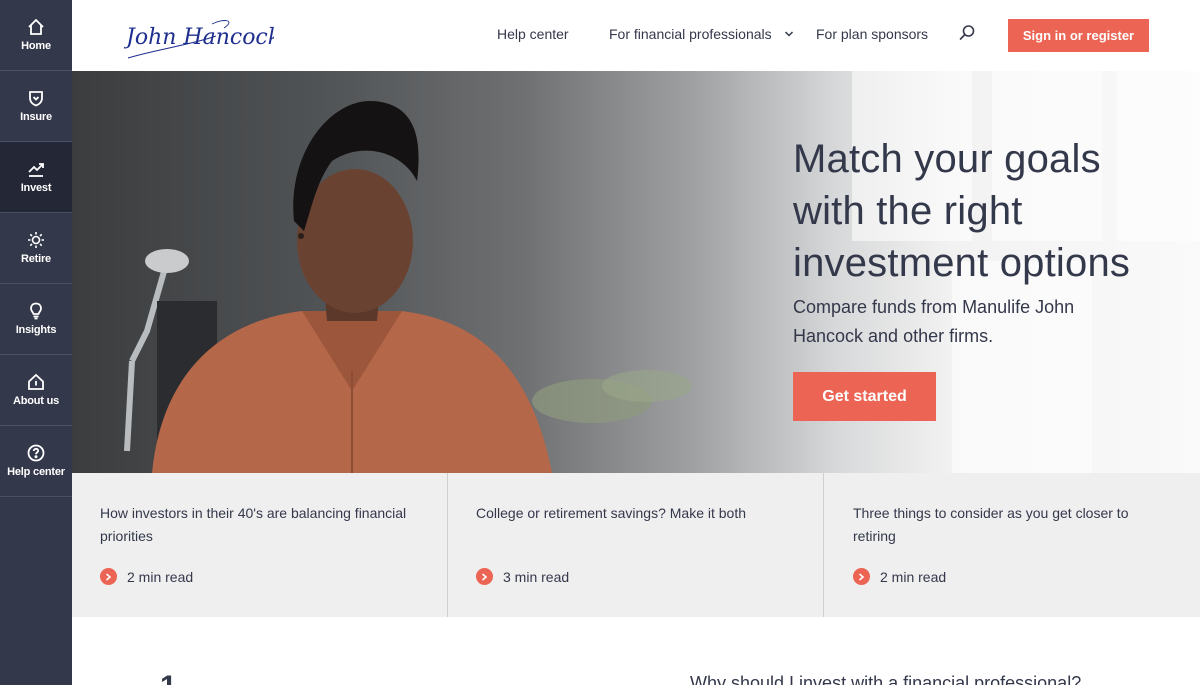 This screenshot has width=1200, height=685. I want to click on sidebar-item-label: Insights, so click(36, 330).